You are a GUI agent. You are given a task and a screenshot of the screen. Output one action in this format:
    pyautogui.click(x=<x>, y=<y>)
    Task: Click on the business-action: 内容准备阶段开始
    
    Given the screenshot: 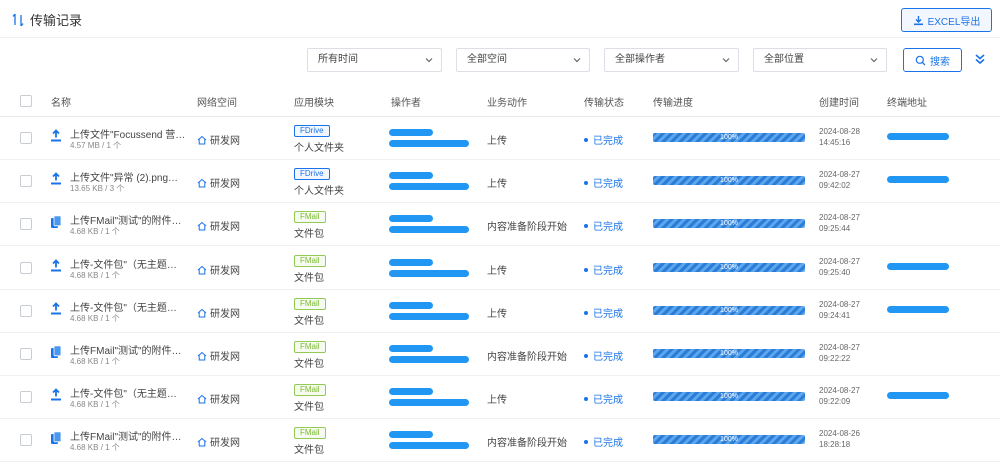 What is the action you would take?
    pyautogui.click(x=527, y=443)
    